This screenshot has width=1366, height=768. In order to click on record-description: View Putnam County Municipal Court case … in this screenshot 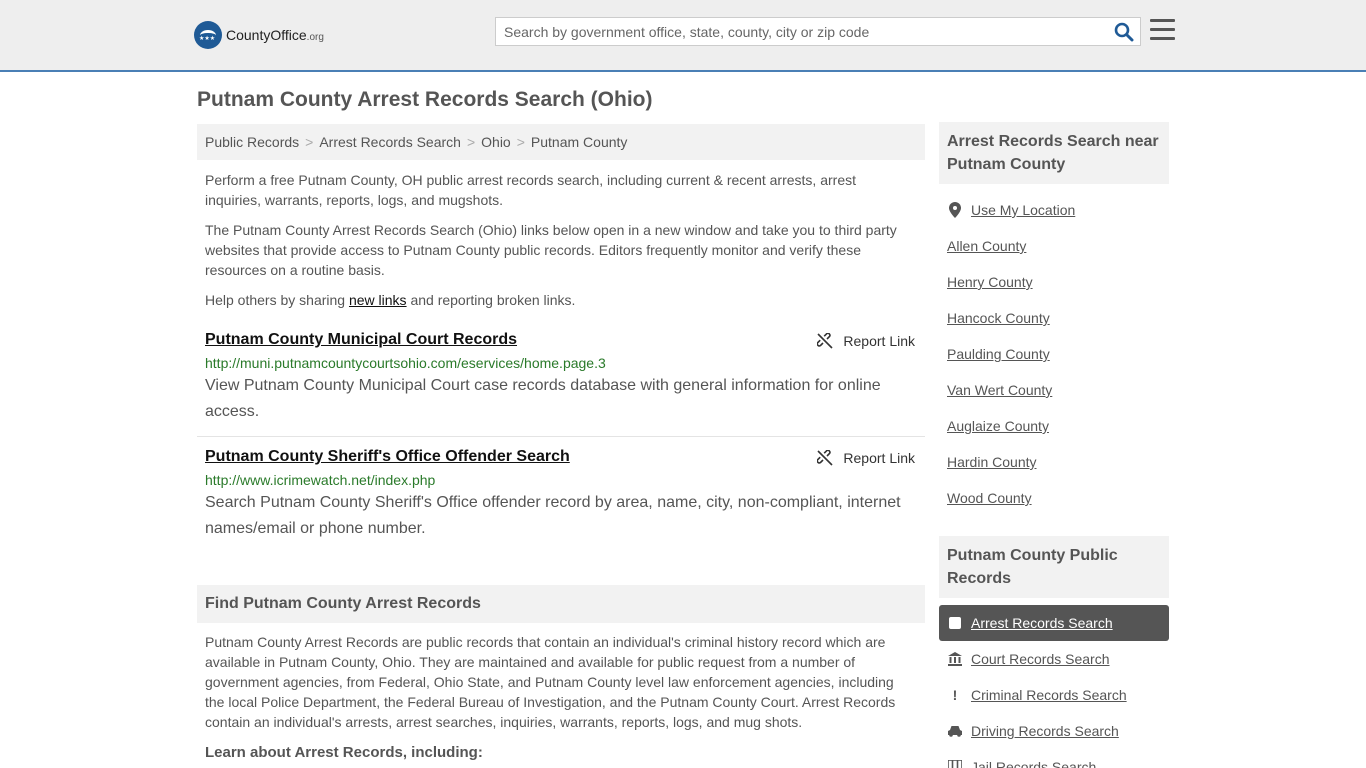, I will do `click(543, 398)`.